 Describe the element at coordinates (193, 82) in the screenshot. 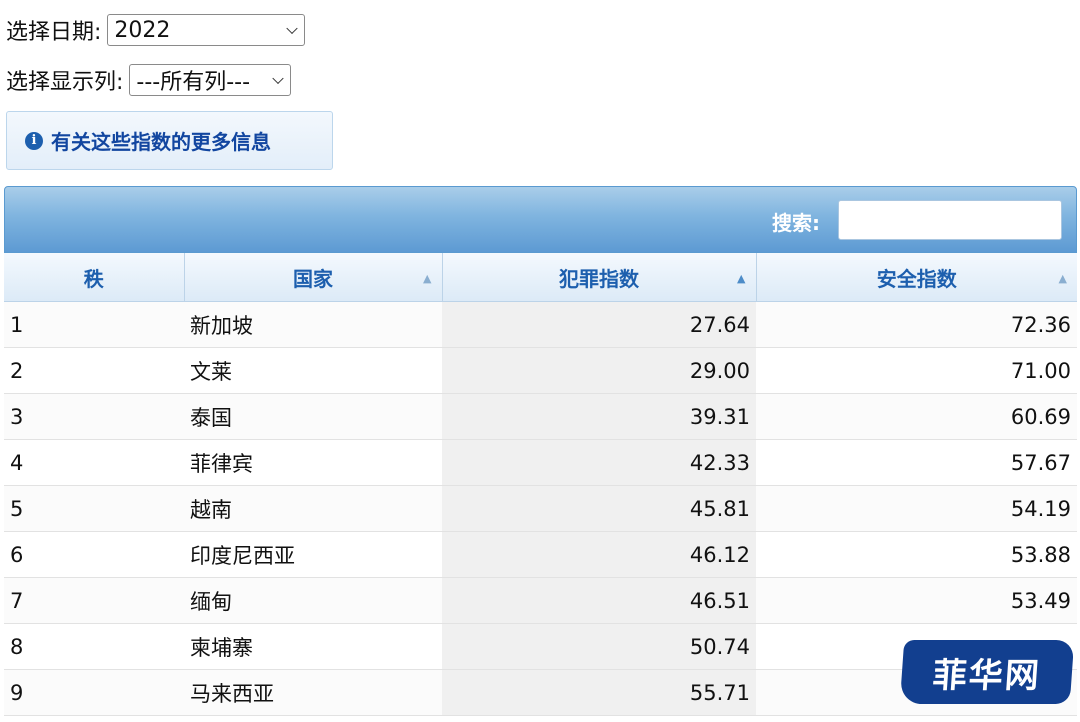

I see `columns-select-value: ---所有列---` at that location.